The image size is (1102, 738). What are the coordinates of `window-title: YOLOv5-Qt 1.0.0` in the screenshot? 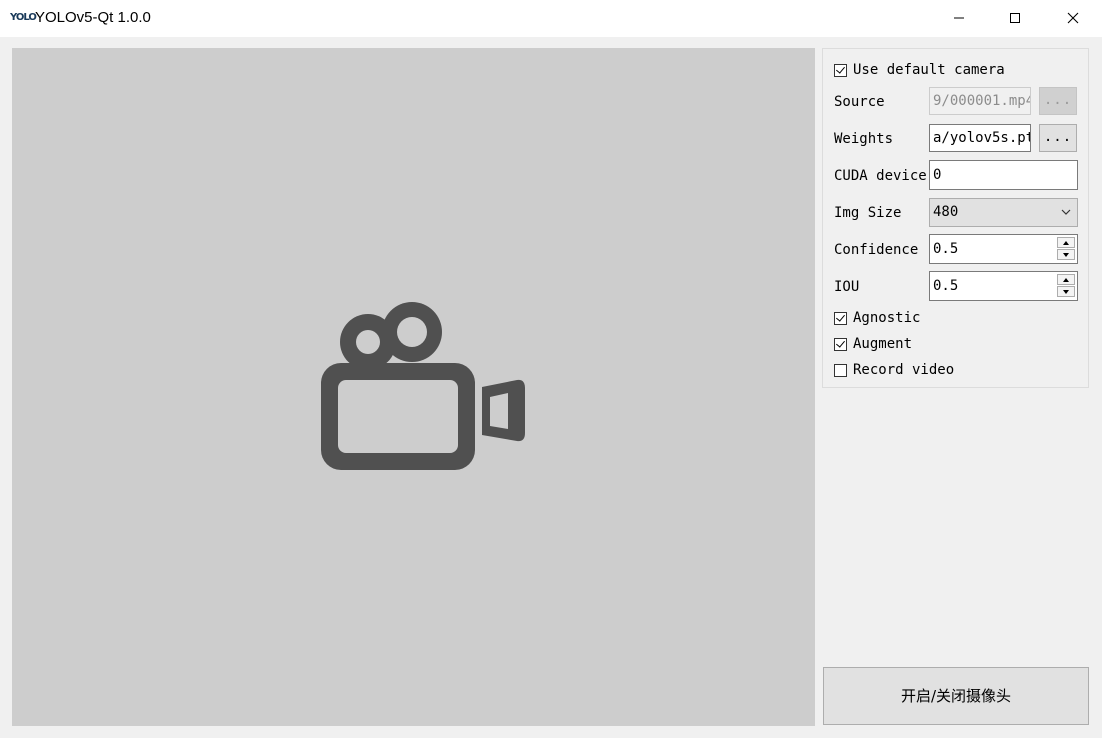 It's located at (93, 17).